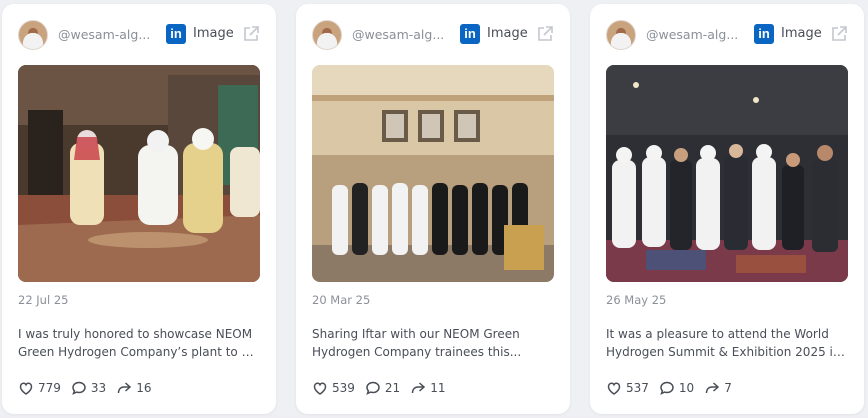  I want to click on shares-stat: 7, so click(718, 388).